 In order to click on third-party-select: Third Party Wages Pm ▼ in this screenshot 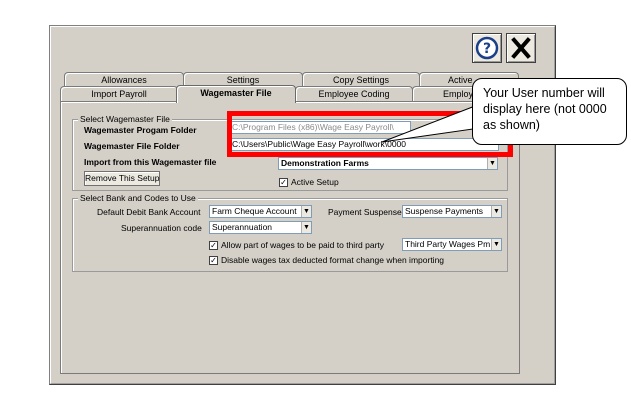, I will do `click(452, 244)`.